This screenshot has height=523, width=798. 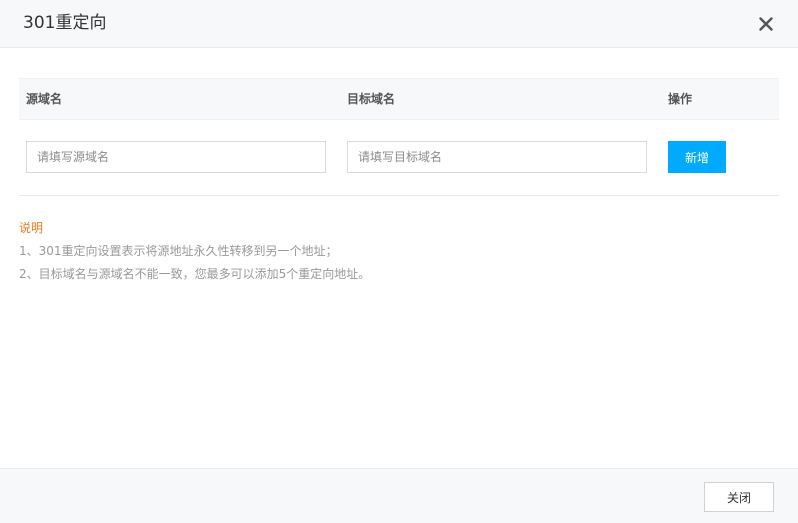 What do you see at coordinates (44, 99) in the screenshot?
I see `column-header-source: 源域名` at bounding box center [44, 99].